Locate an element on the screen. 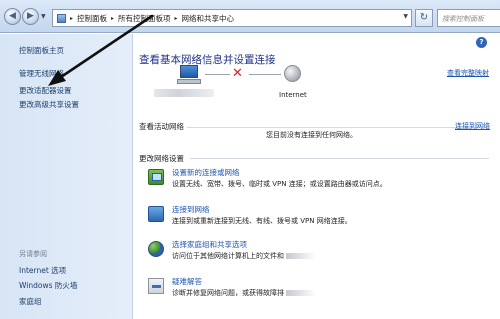  task-troubleshoot-desc: 诊断并修复网络问题，或获得故障排 is located at coordinates (244, 293).